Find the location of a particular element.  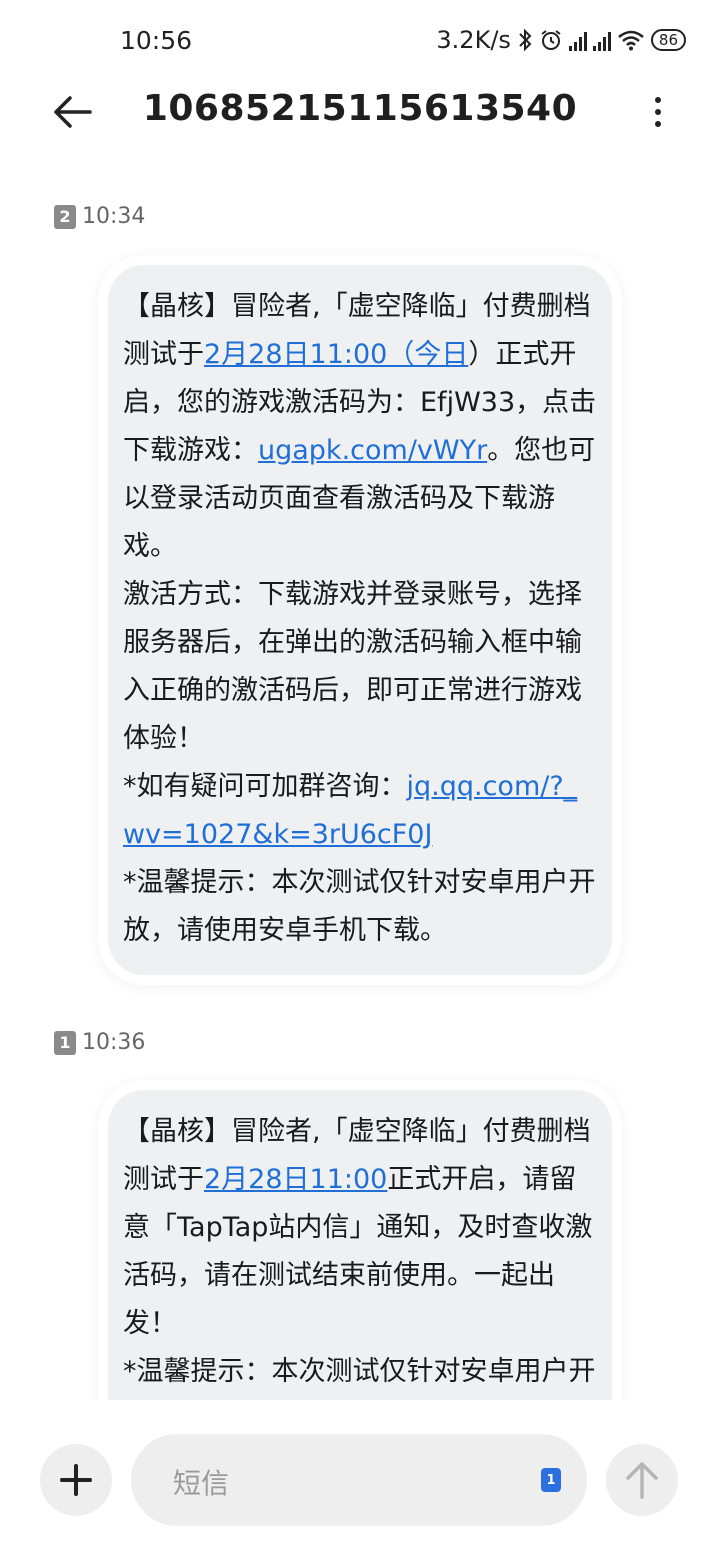

message-link: 2月28日11:00（今日 is located at coordinates (336, 354).